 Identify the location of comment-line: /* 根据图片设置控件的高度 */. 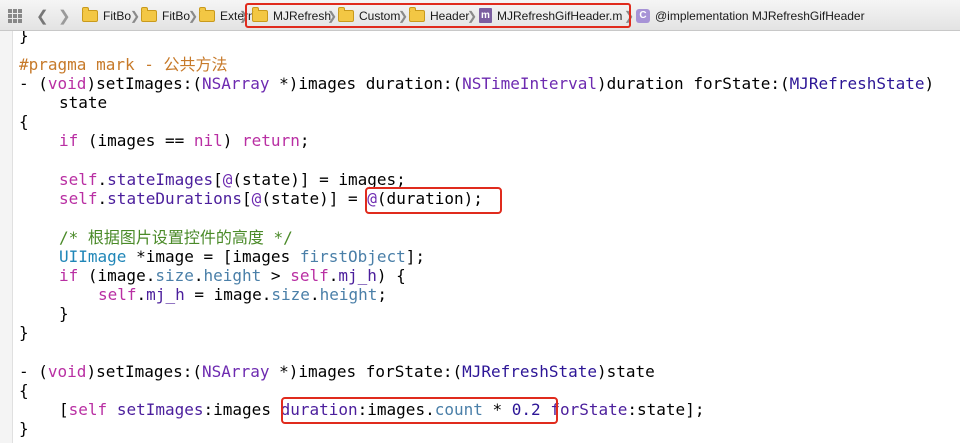
(176, 237).